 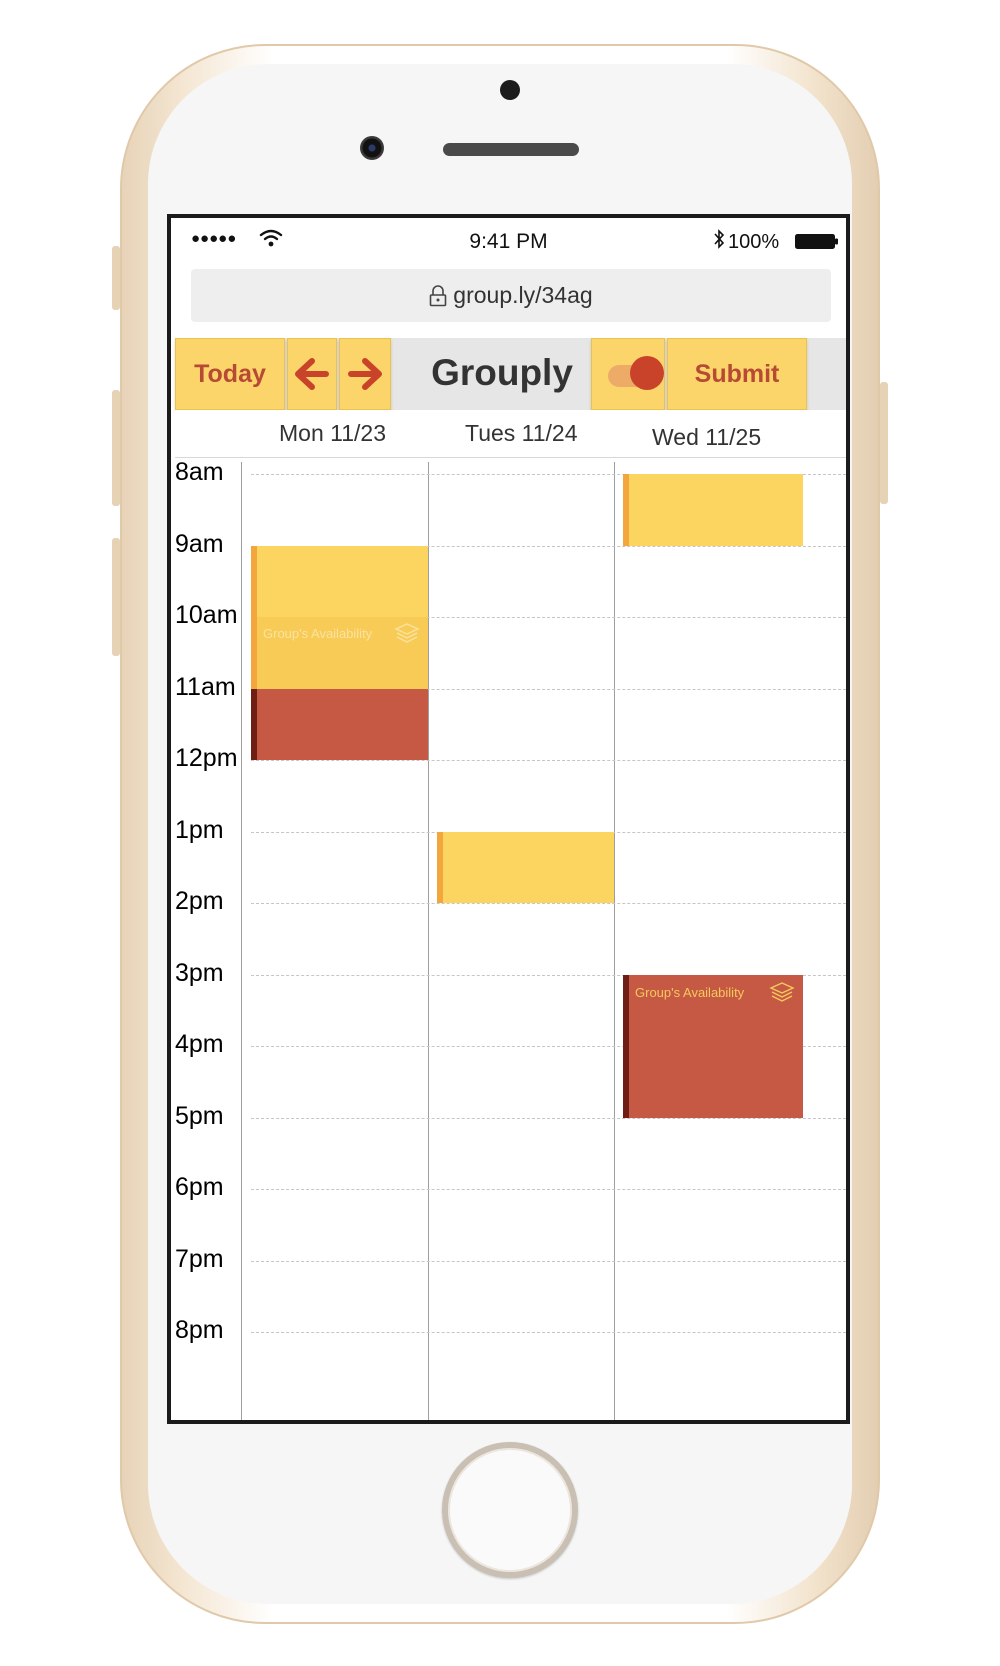 I want to click on home-button, so click(x=510, y=1510).